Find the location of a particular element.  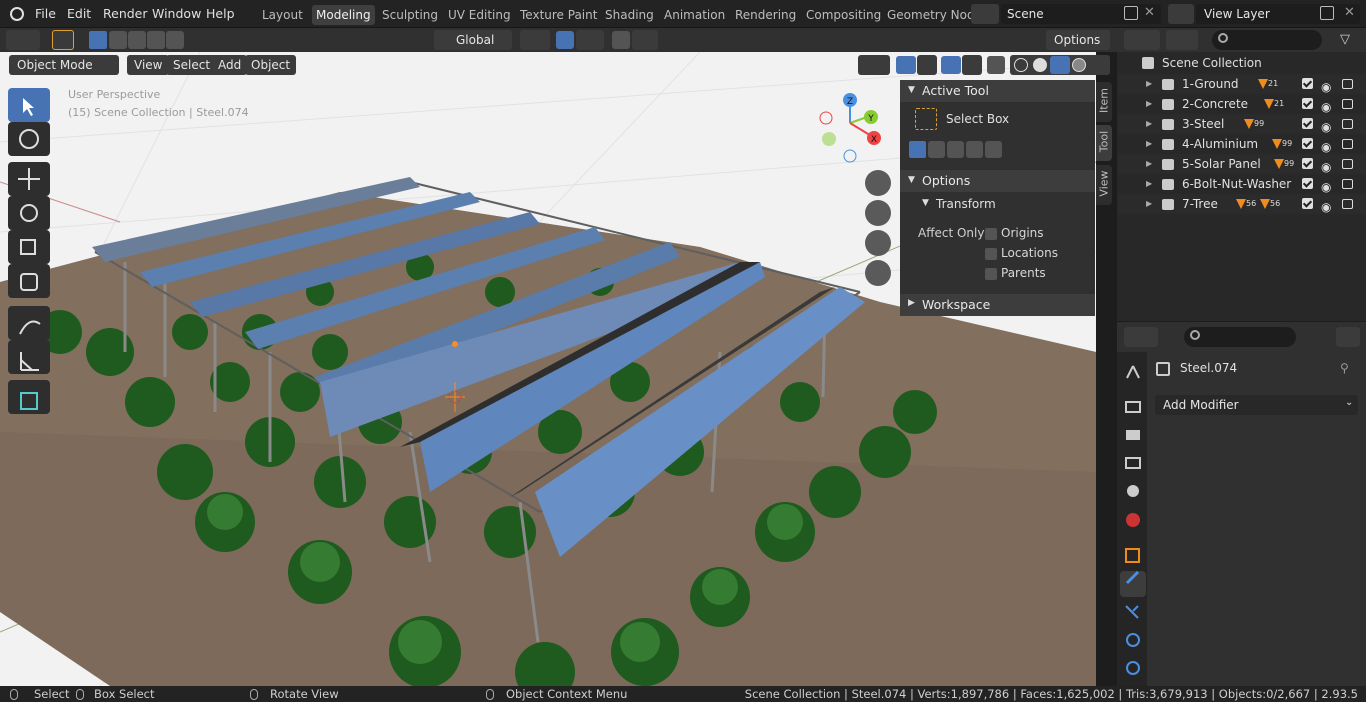

tab-sculpting: Sculpting is located at coordinates (410, 15).